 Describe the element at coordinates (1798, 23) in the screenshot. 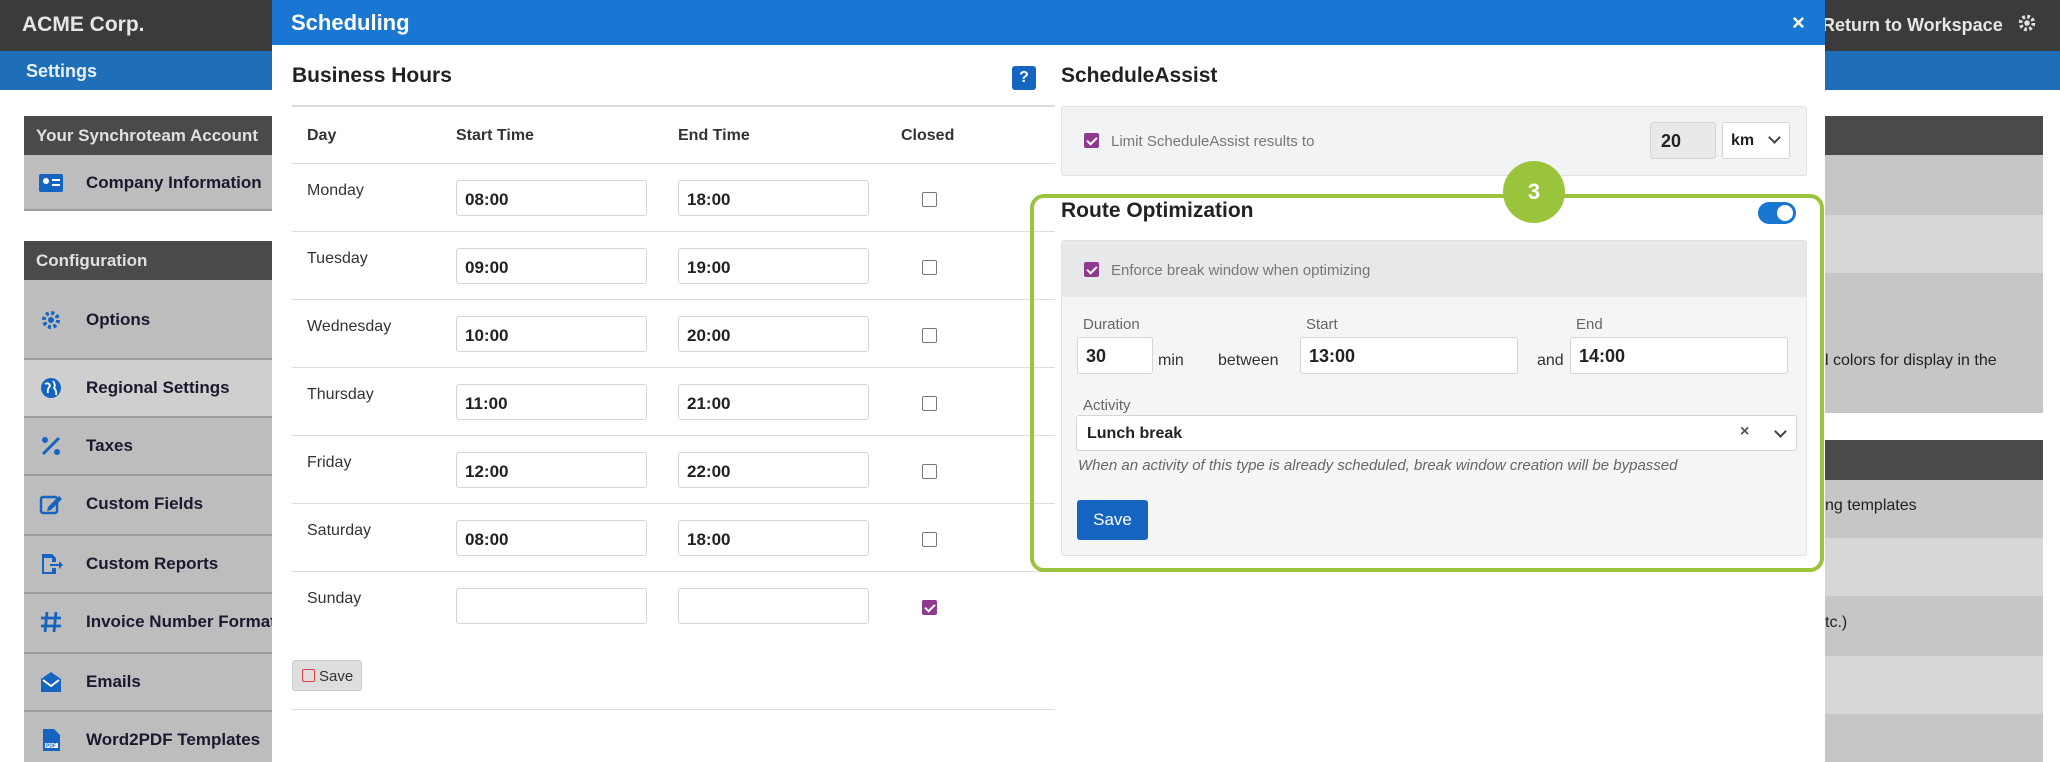

I see `close-icon: ×` at that location.